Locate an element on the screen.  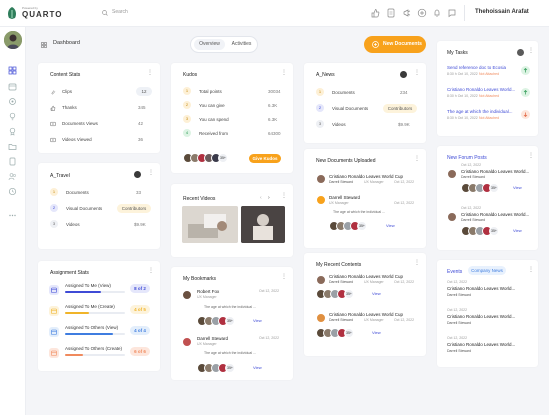
quarto-logo is located at coordinates (12, 13).